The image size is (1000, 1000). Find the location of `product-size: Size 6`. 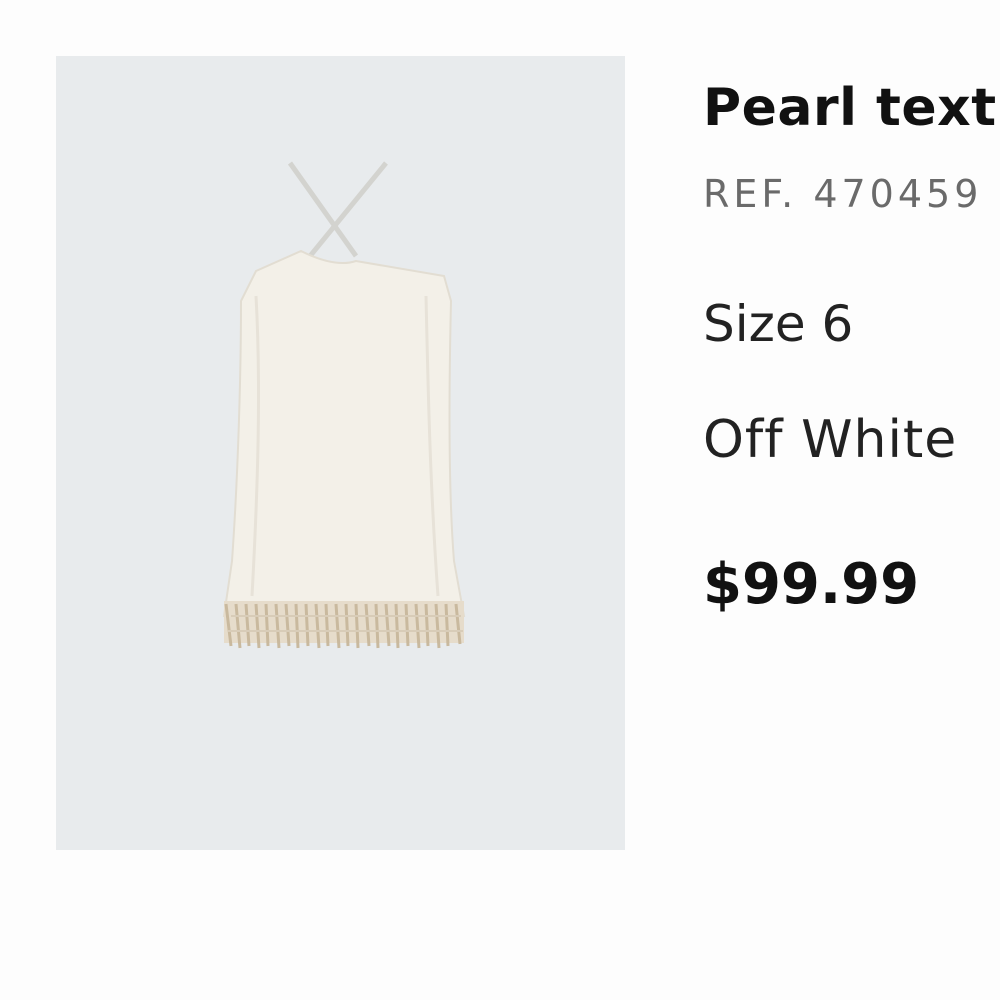

product-size: Size 6 is located at coordinates (778, 324).